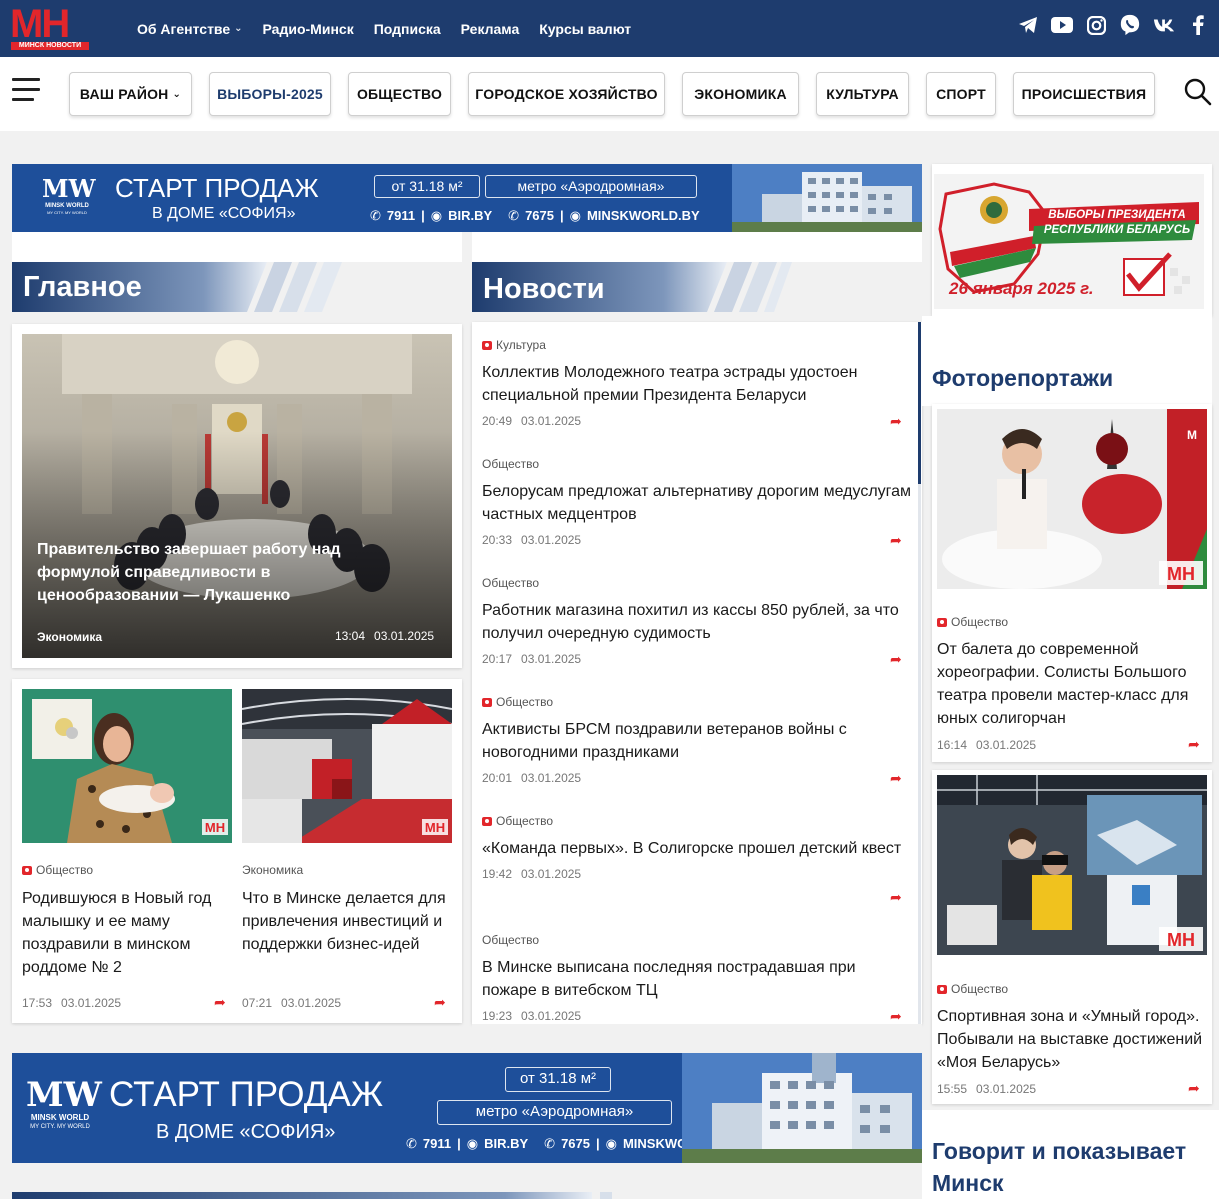 Image resolution: width=1219 pixels, height=1199 pixels. I want to click on banner-price: от 31.18 м², so click(427, 186).